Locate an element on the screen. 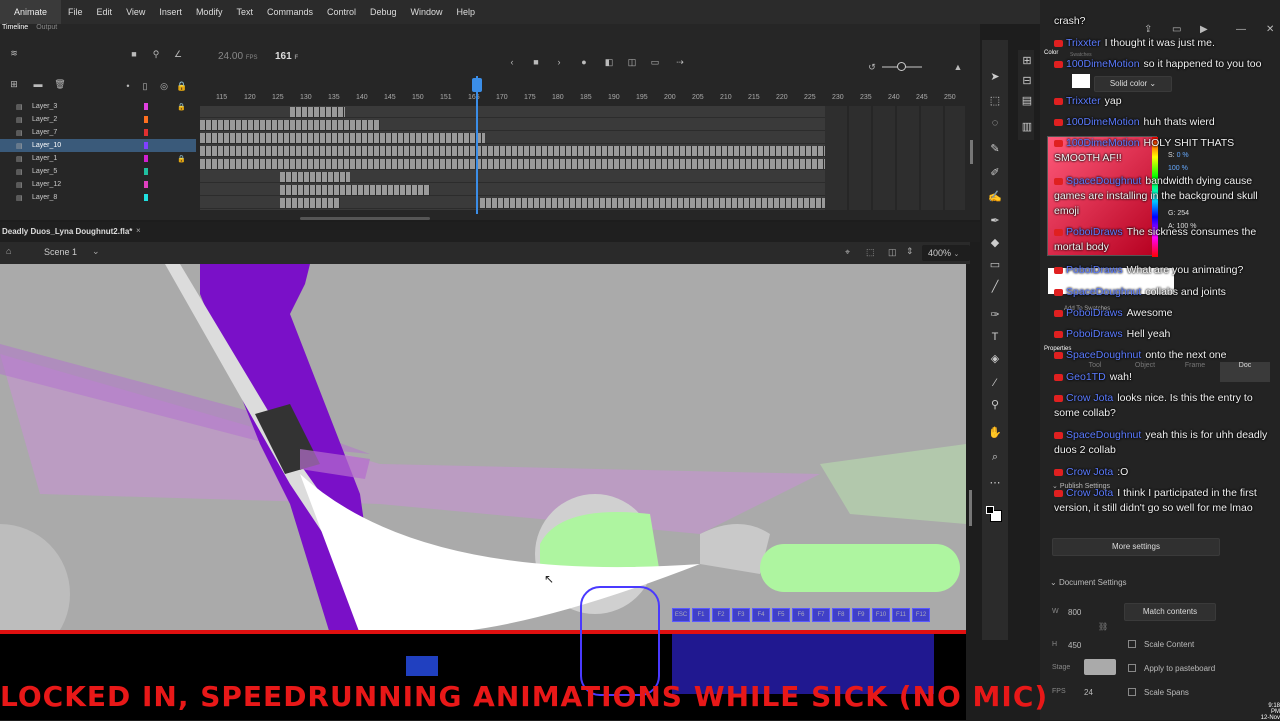 Image resolution: width=1280 pixels, height=721 pixels. menu-text: Text is located at coordinates (244, 12).